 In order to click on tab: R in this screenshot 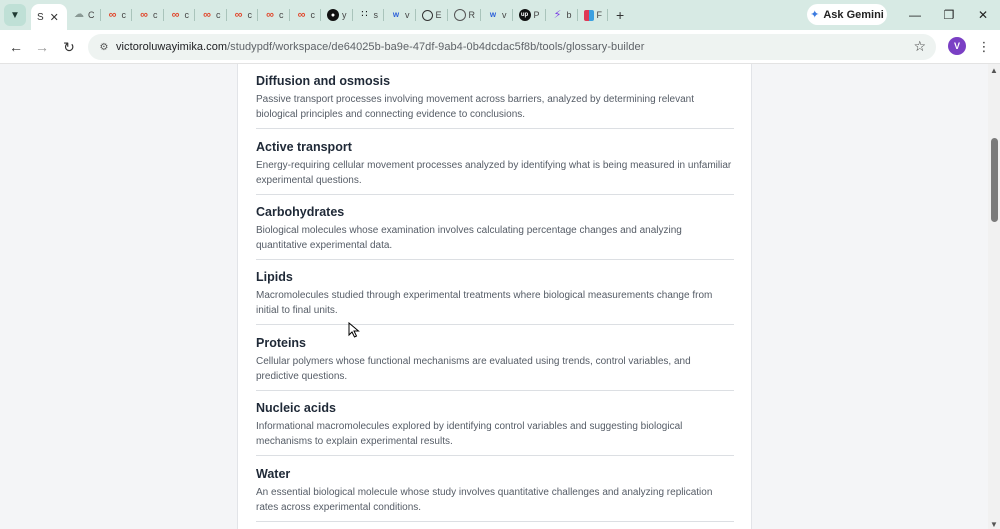, I will do `click(465, 15)`.